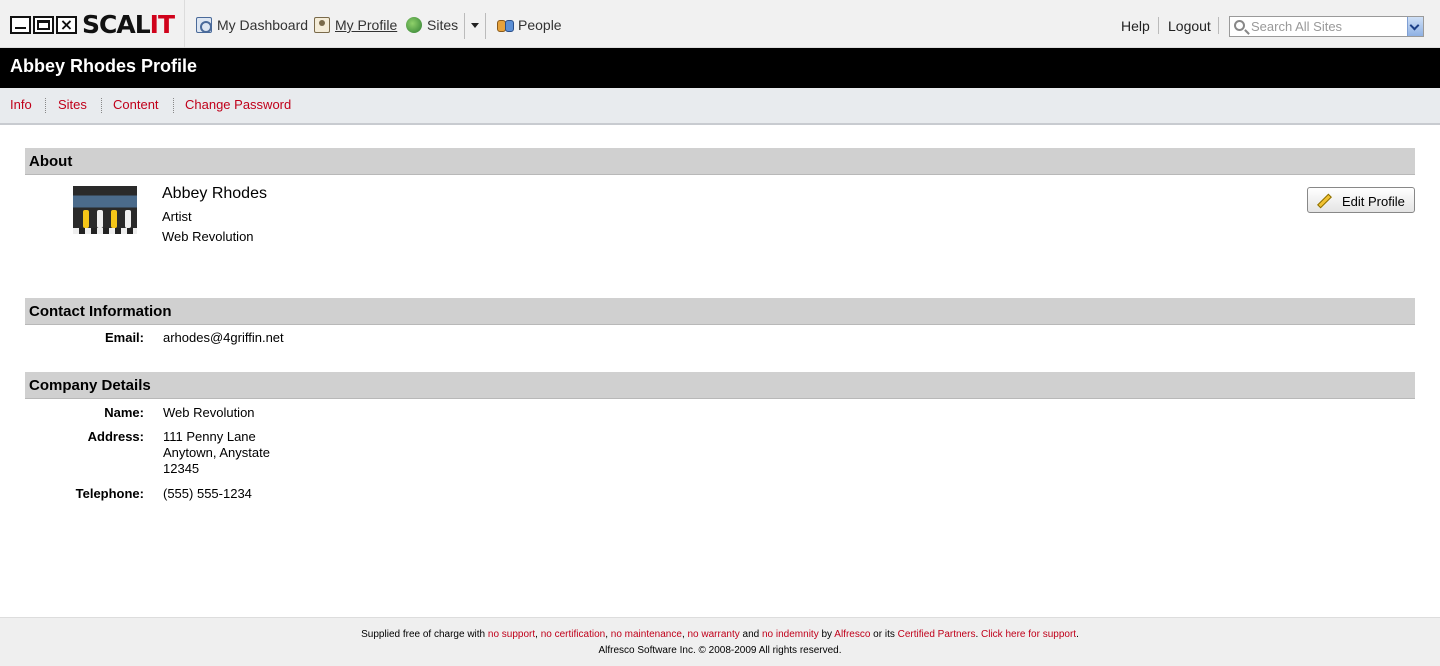 This screenshot has height=666, width=1440. I want to click on alfresco-link: Alfresco, so click(852, 634).